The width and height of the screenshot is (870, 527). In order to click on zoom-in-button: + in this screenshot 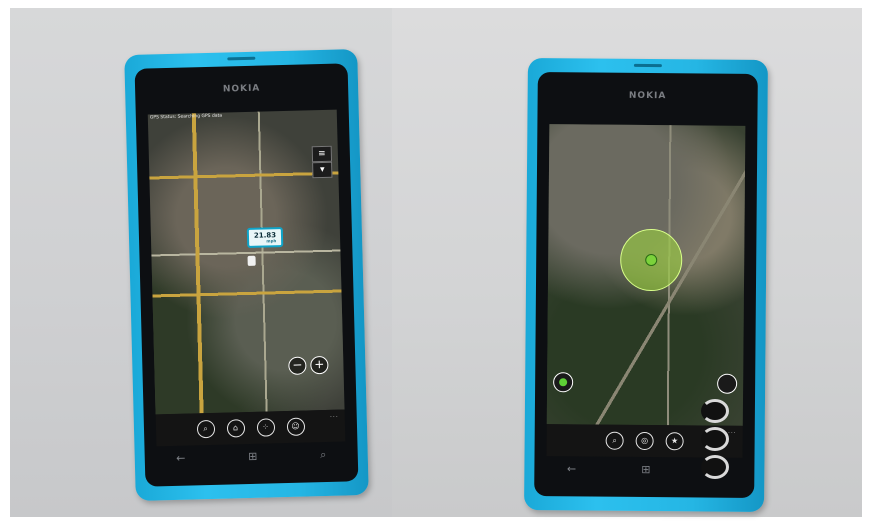, I will do `click(319, 365)`.